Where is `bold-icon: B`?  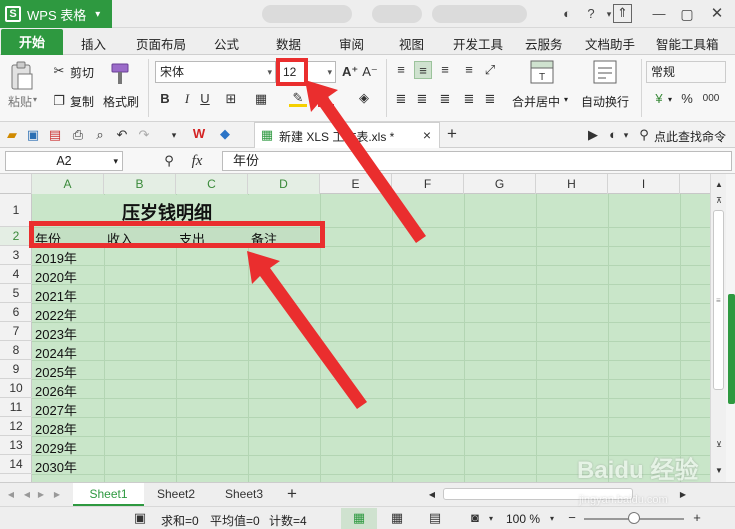 bold-icon: B is located at coordinates (165, 99).